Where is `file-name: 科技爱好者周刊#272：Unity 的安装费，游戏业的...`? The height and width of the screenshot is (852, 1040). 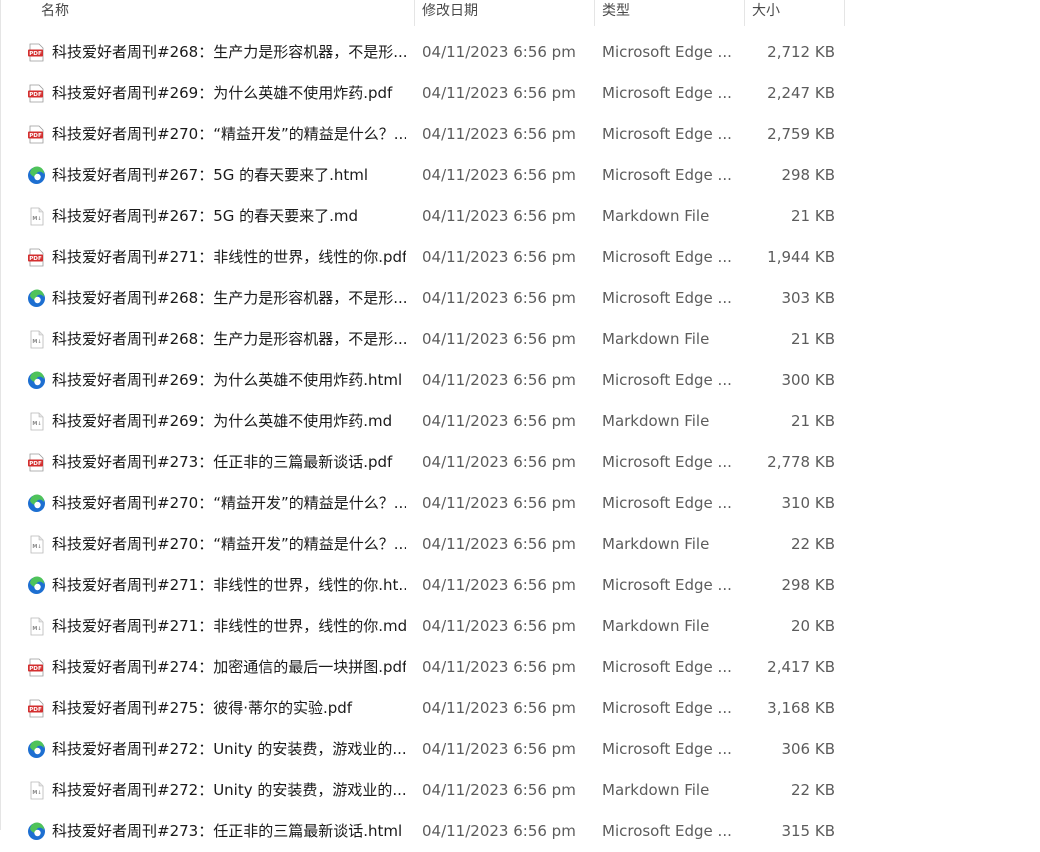
file-name: 科技爱好者周刊#272：Unity 的安装费，游戏业的... is located at coordinates (229, 790).